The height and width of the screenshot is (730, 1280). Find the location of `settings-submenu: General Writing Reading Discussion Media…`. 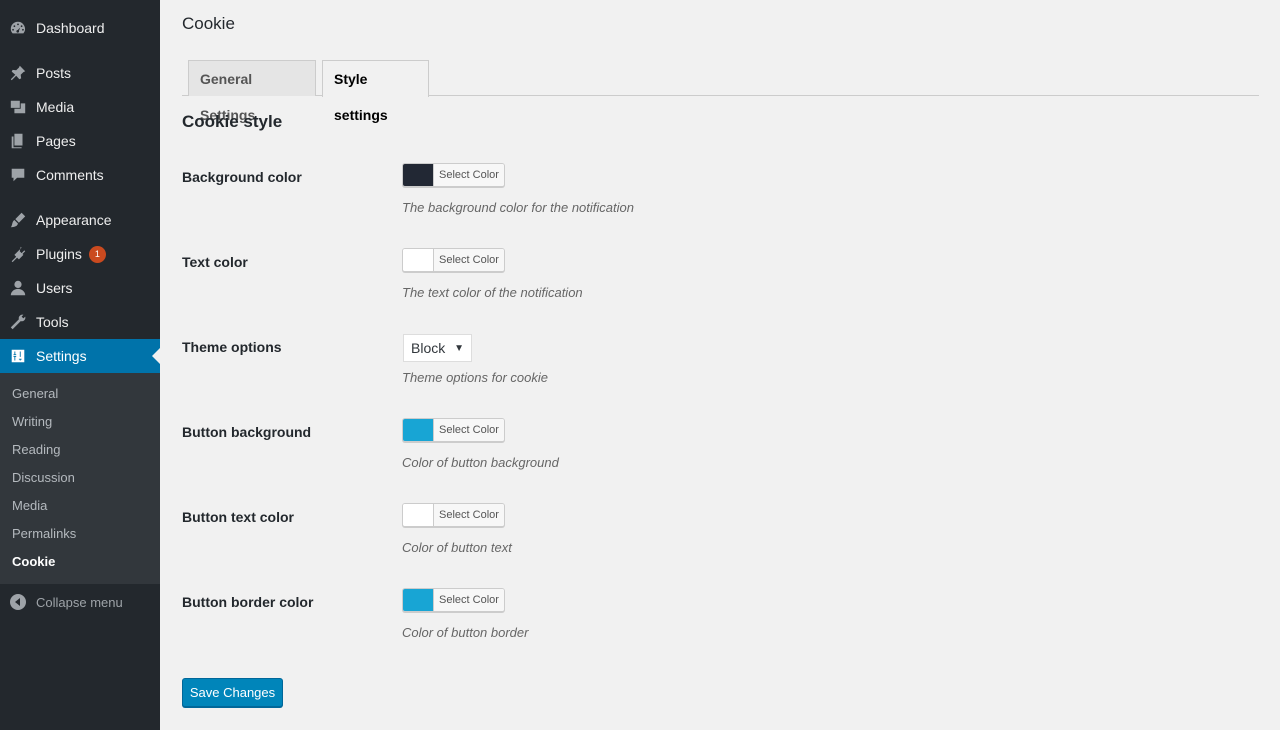

settings-submenu: General Writing Reading Discussion Media… is located at coordinates (80, 478).